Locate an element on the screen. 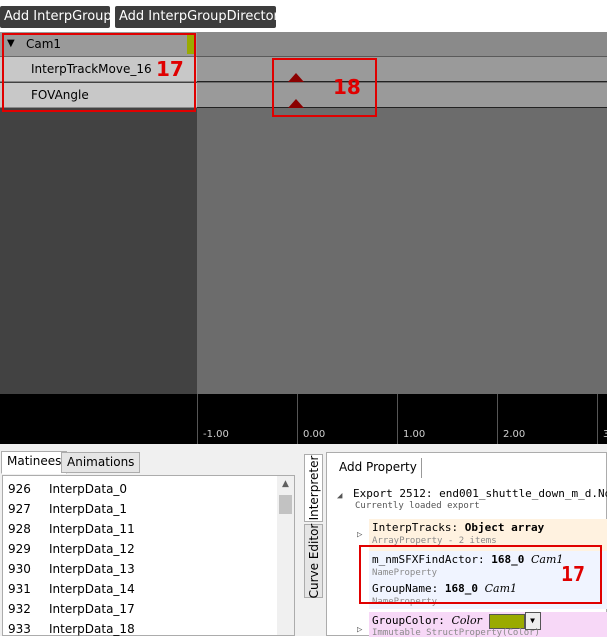 The height and width of the screenshot is (639, 607). ruler-tick-label: 2.00 is located at coordinates (514, 434).